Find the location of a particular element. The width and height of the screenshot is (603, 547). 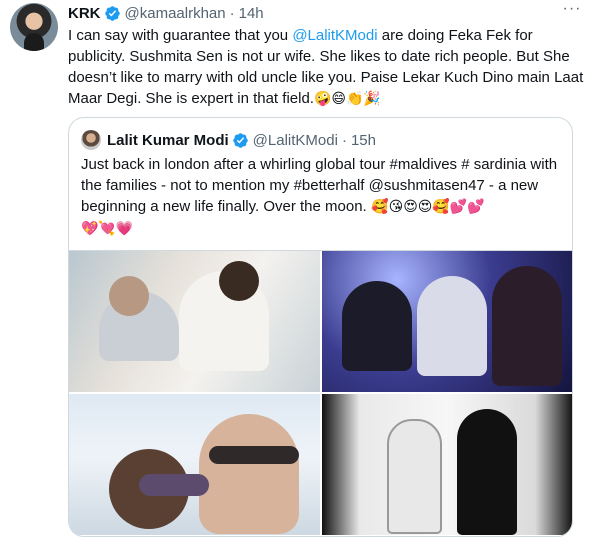

more-horizontal-icon: ··· is located at coordinates (572, 11).